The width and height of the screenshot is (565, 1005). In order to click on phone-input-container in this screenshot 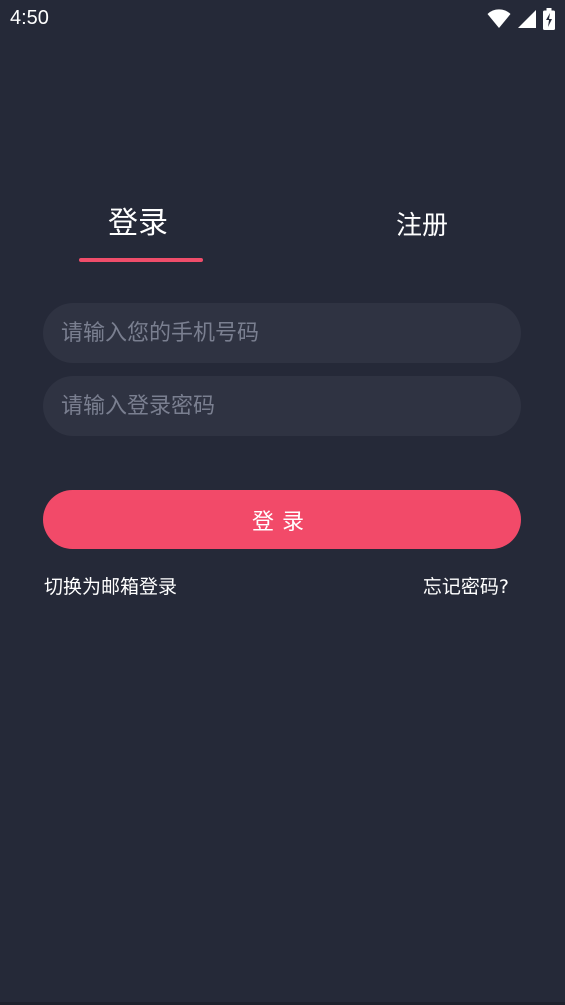, I will do `click(282, 333)`.